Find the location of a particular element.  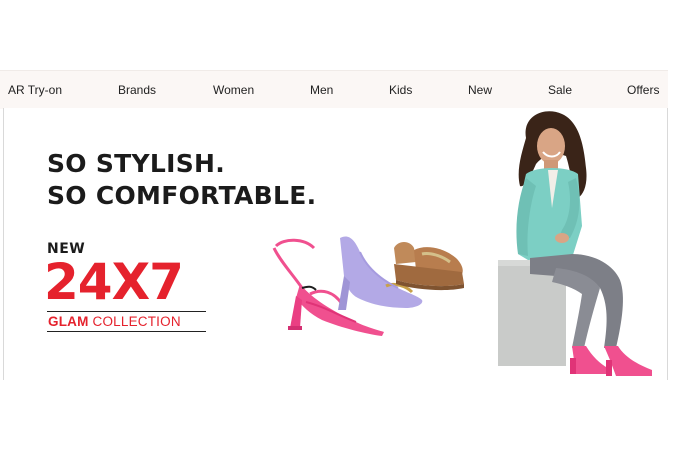

nav-item-kids: Kids is located at coordinates (400, 90).